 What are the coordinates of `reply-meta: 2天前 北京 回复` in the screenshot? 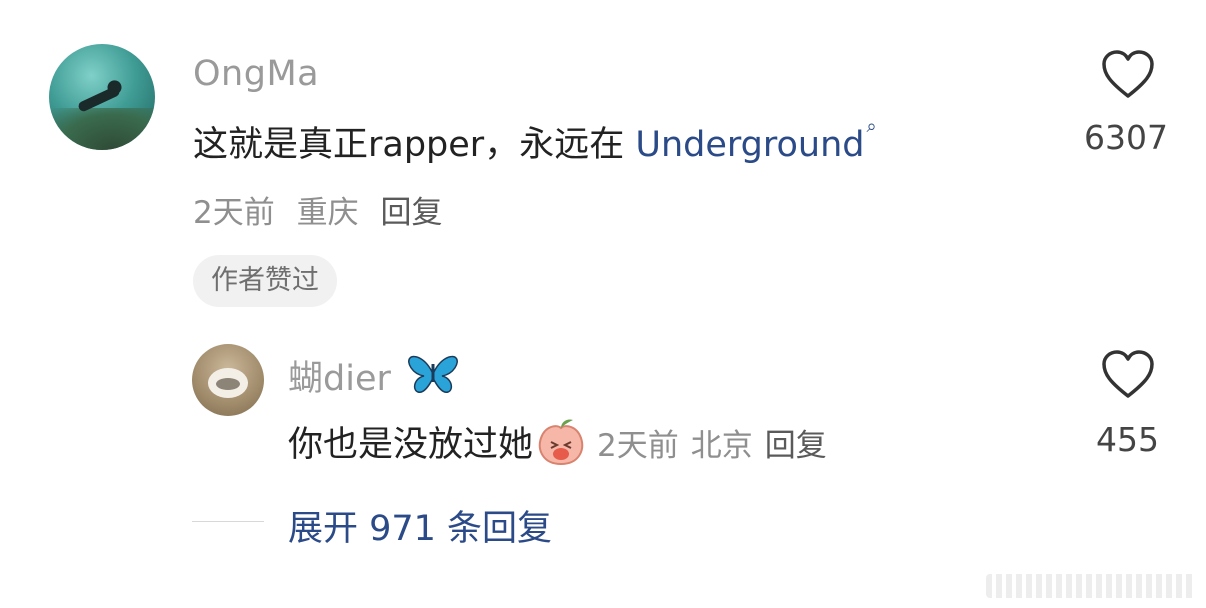 It's located at (718, 446).